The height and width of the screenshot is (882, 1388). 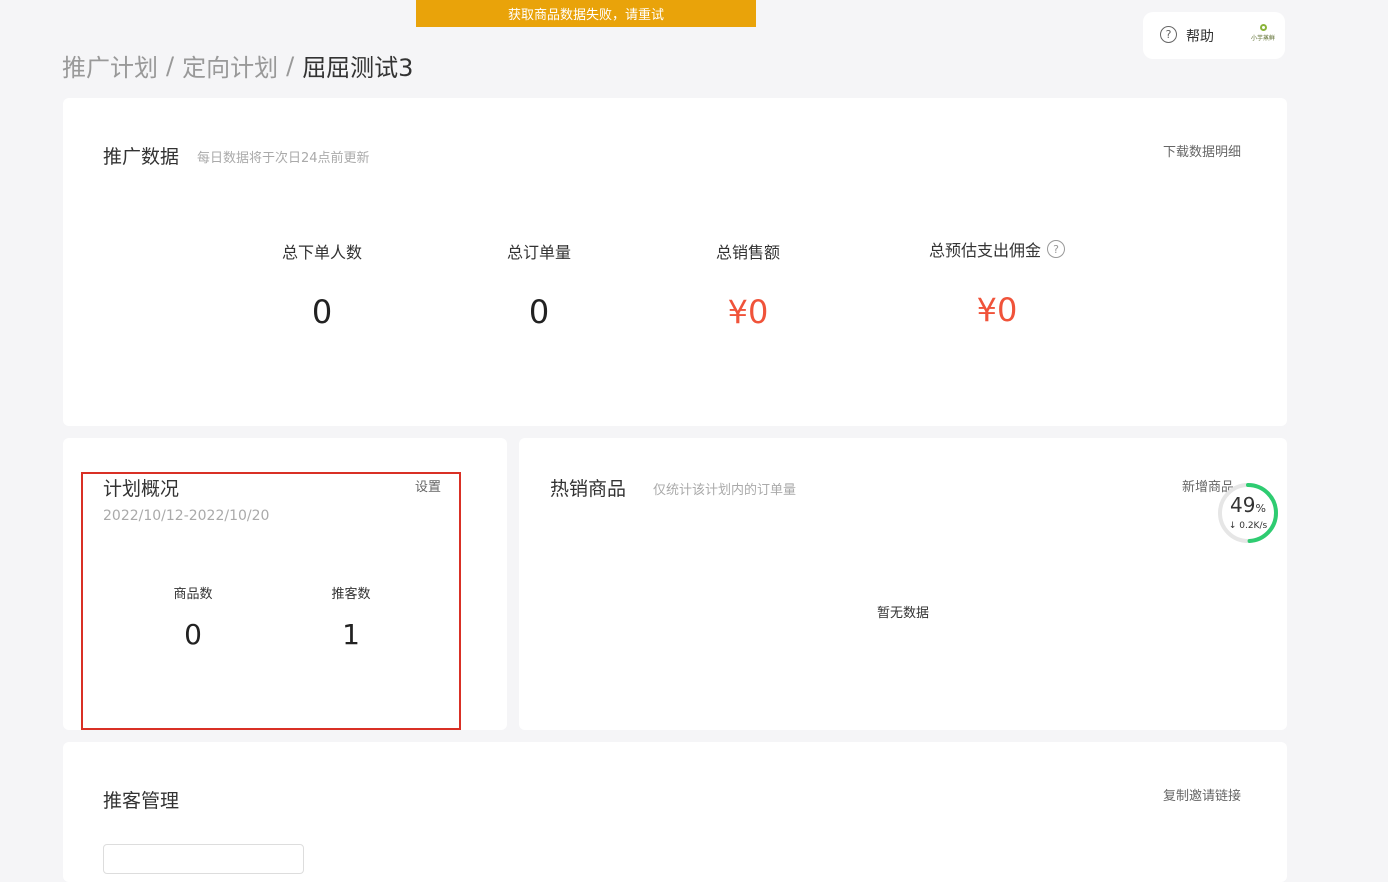 I want to click on error-toast: 获取商品数据失败，请重试, so click(x=586, y=13).